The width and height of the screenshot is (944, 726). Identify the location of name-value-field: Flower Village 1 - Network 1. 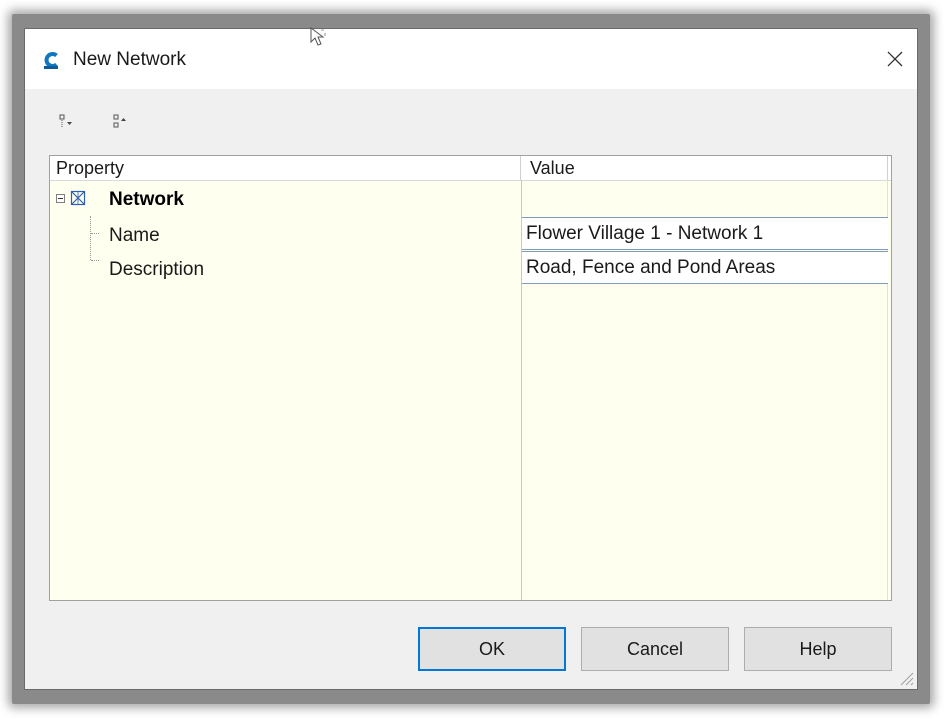
(705, 233).